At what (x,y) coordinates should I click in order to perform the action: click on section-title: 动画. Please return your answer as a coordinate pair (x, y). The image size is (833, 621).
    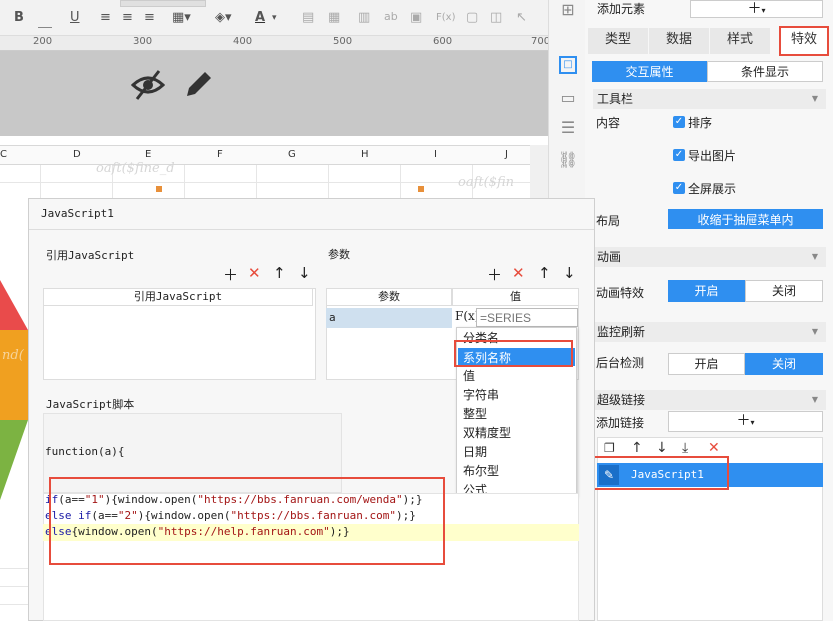
    Looking at the image, I should click on (609, 257).